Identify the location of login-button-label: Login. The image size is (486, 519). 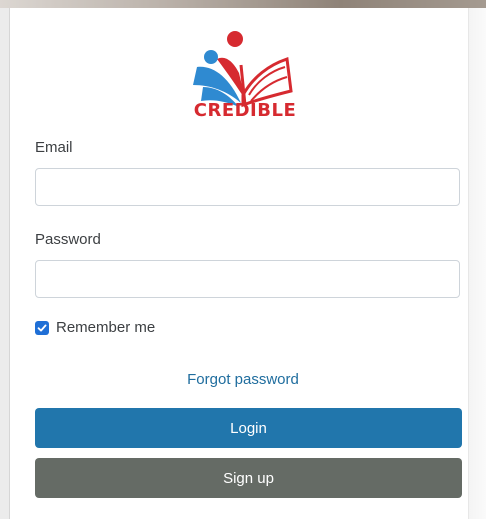
(248, 428).